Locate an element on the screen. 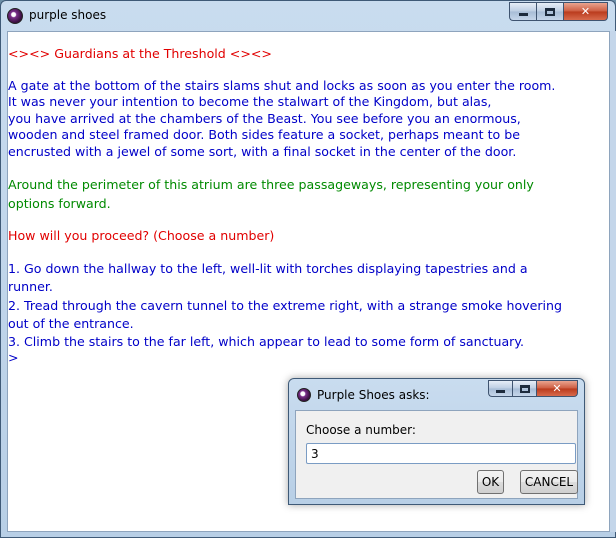 This screenshot has width=616, height=538. story-heading: <><> Guardians at the Threshold <><> is located at coordinates (140, 53).